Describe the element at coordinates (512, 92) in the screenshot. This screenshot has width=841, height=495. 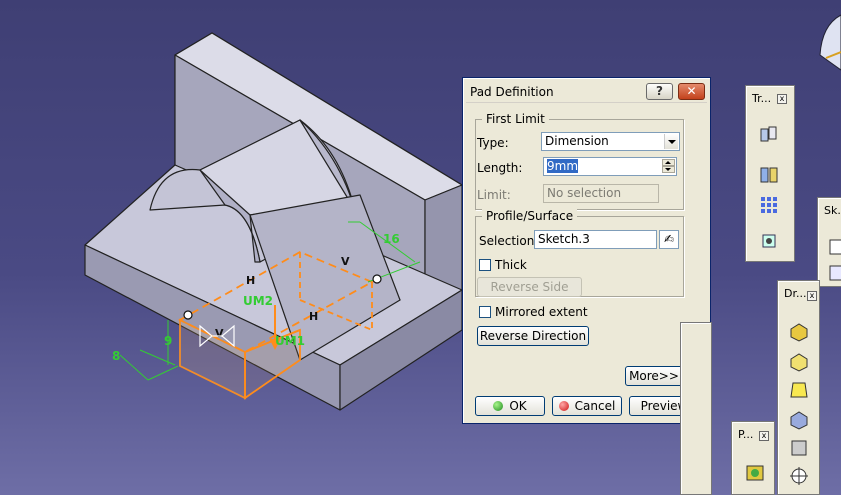
I see `dialog-title: Pad Definition` at that location.